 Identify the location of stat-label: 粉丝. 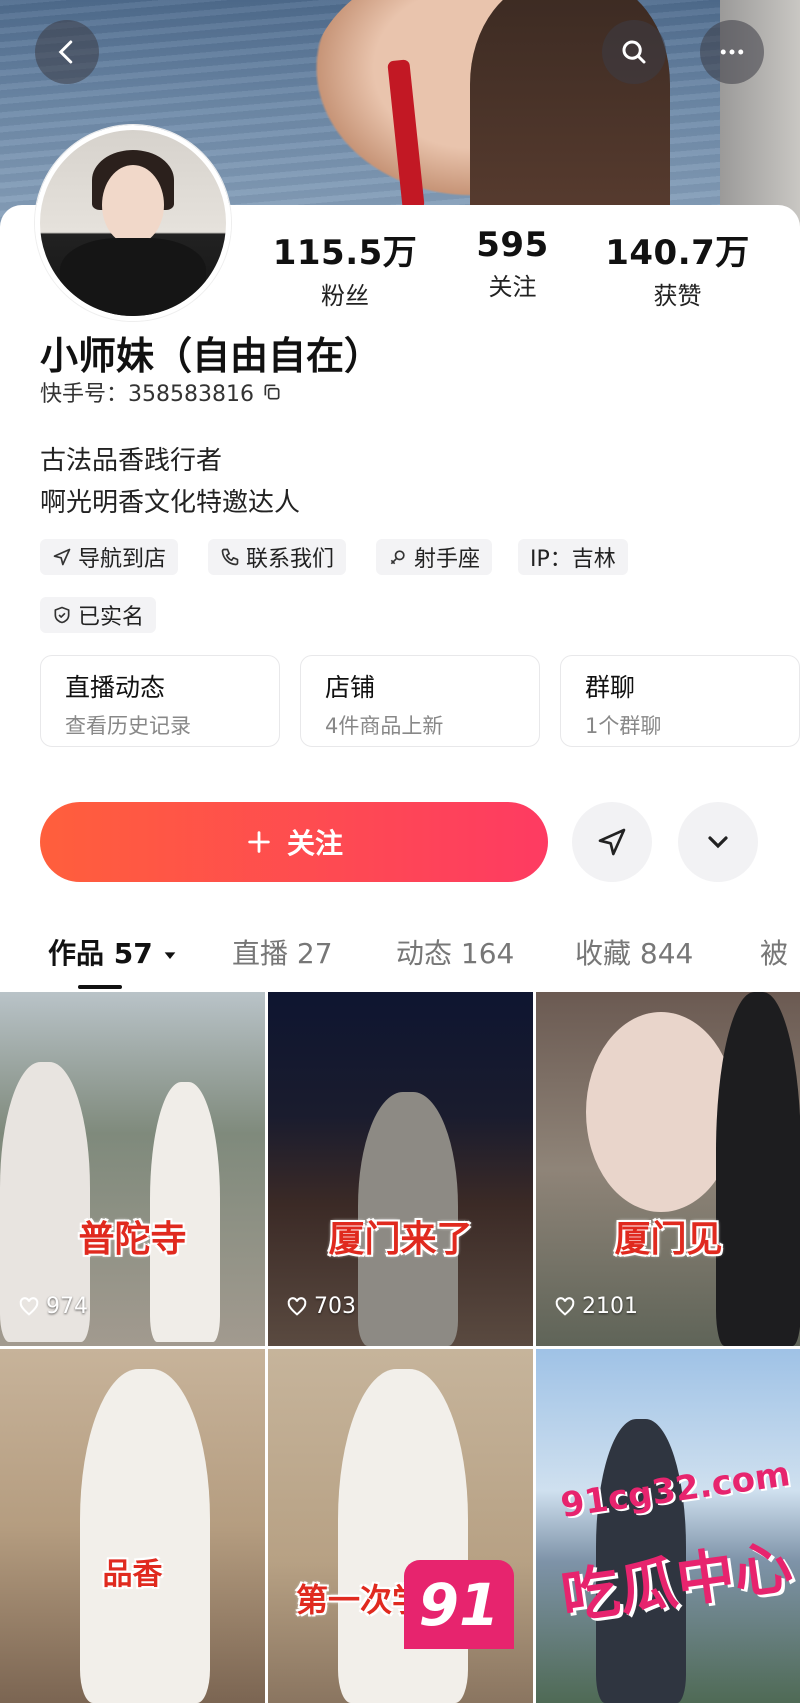
(345, 296).